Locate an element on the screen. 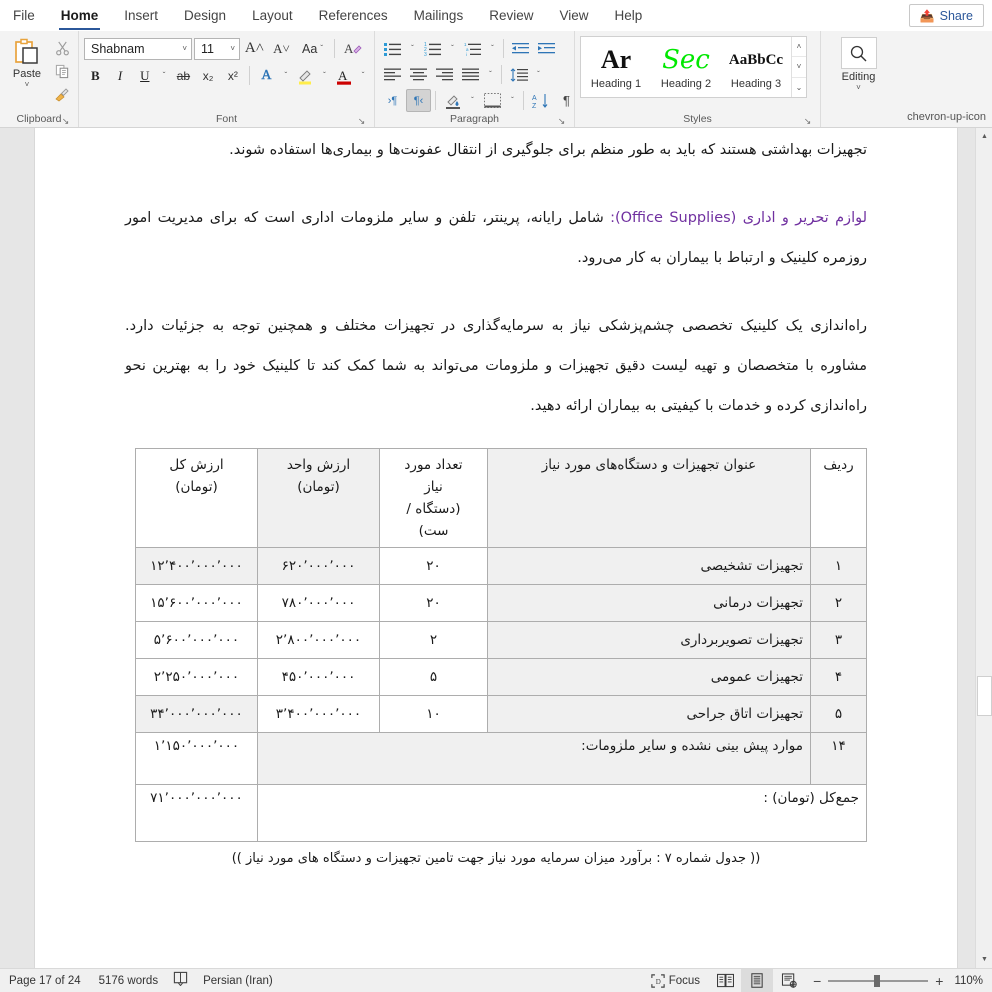 This screenshot has width=992, height=992. editing-button: Editing ˅ is located at coordinates (858, 63).